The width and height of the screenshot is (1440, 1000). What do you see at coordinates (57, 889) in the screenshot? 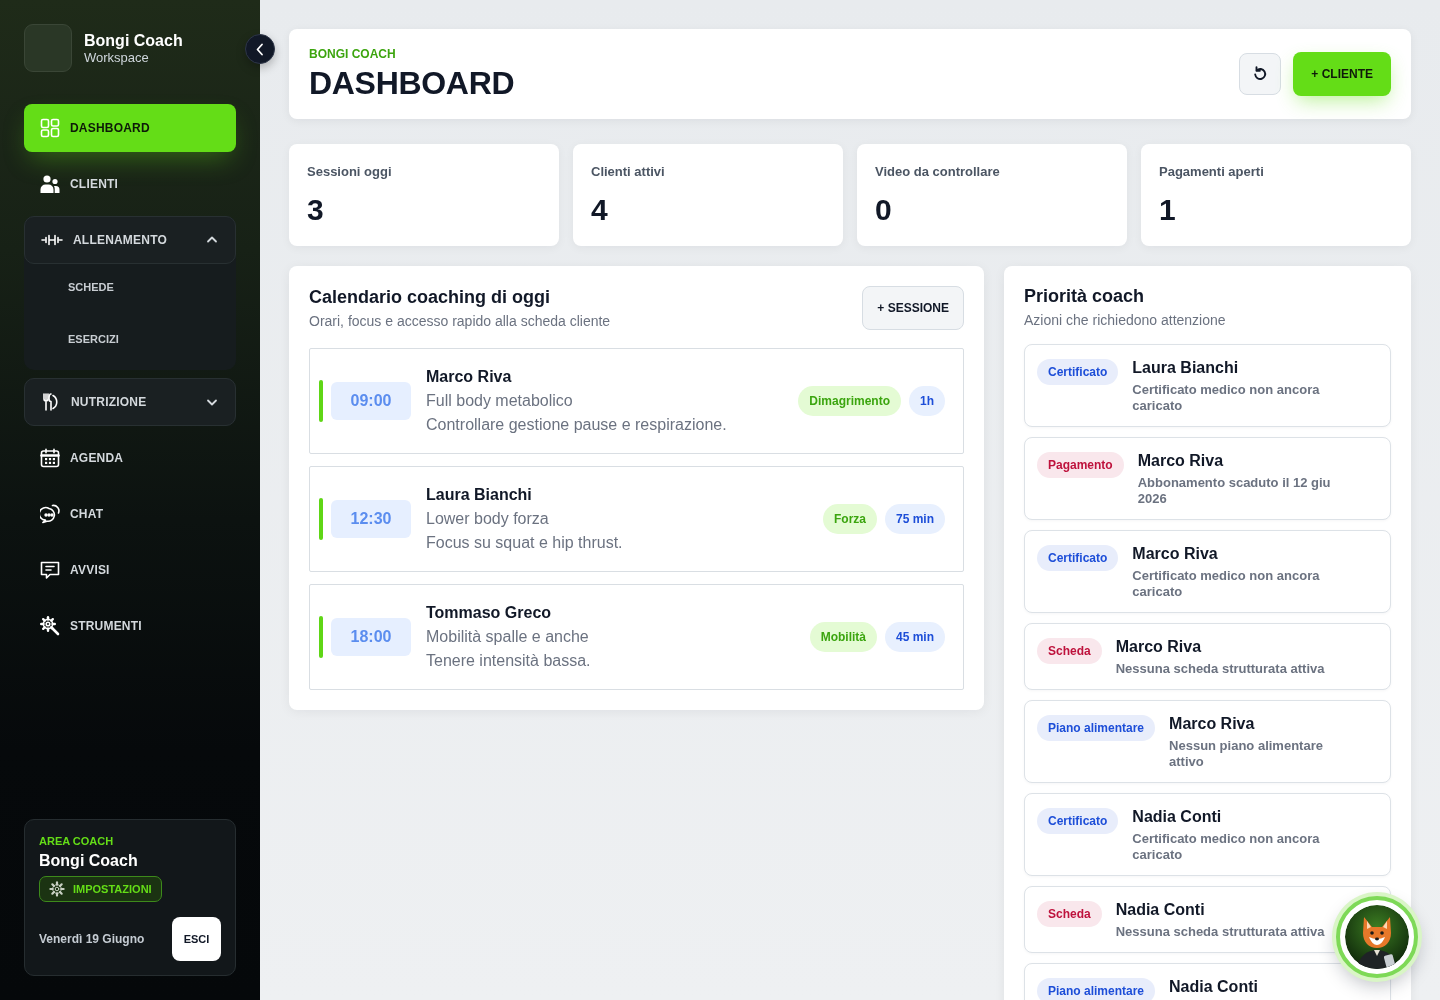
I see `gear-icon` at bounding box center [57, 889].